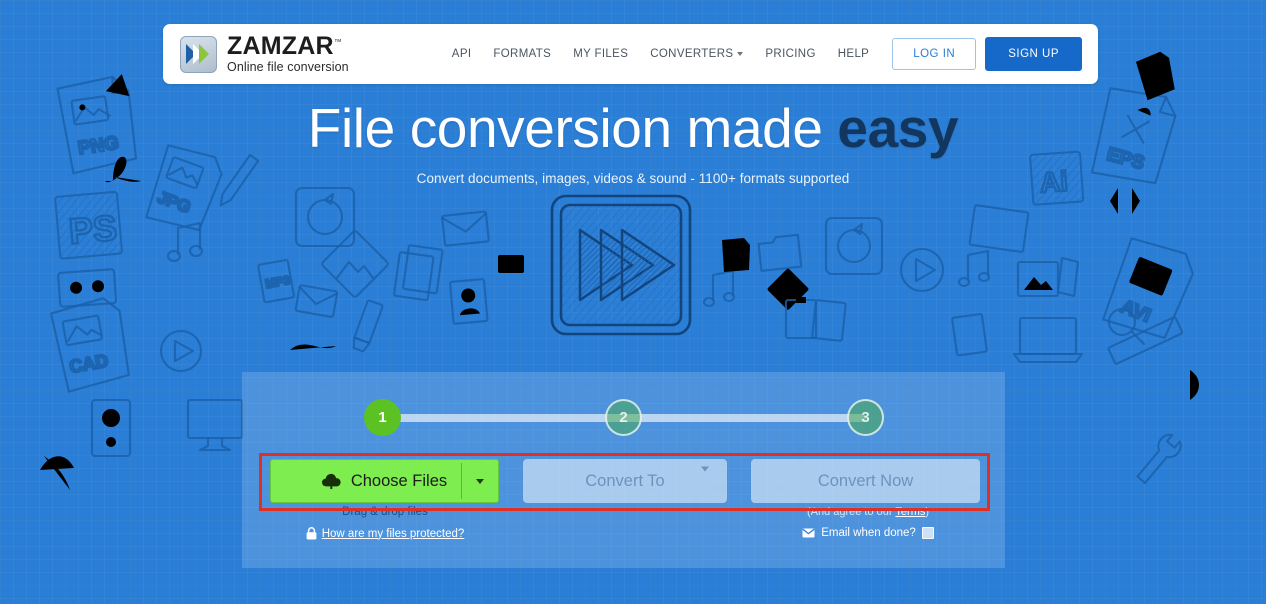 Image resolution: width=1266 pixels, height=604 pixels. I want to click on step-3-number: 3, so click(865, 417).